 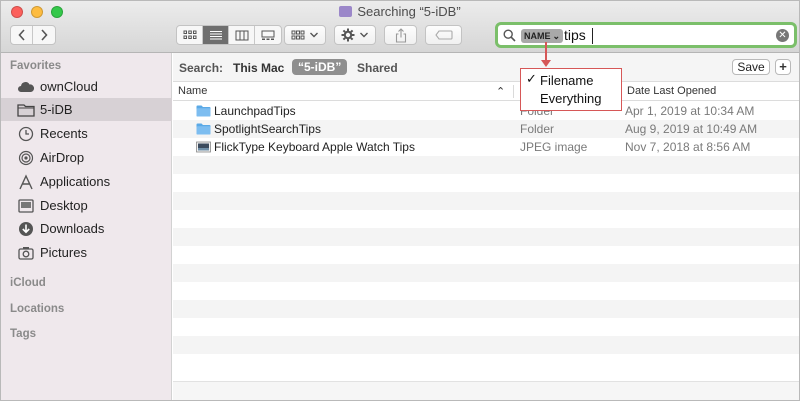 What do you see at coordinates (690, 111) in the screenshot?
I see `file-date: Apr 1, 2019 at 10:34 AM` at bounding box center [690, 111].